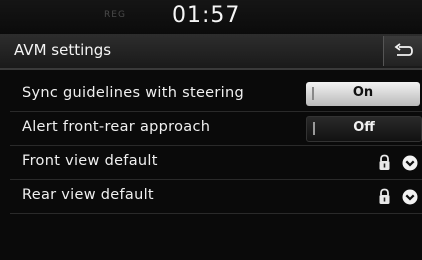 The height and width of the screenshot is (260, 422). I want to click on header-bar: AVM settings, so click(211, 52).